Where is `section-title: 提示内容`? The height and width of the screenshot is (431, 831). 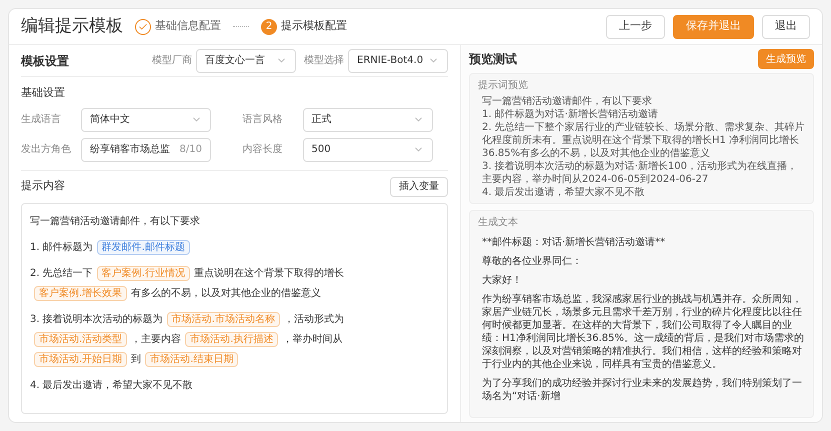 section-title: 提示内容 is located at coordinates (43, 186).